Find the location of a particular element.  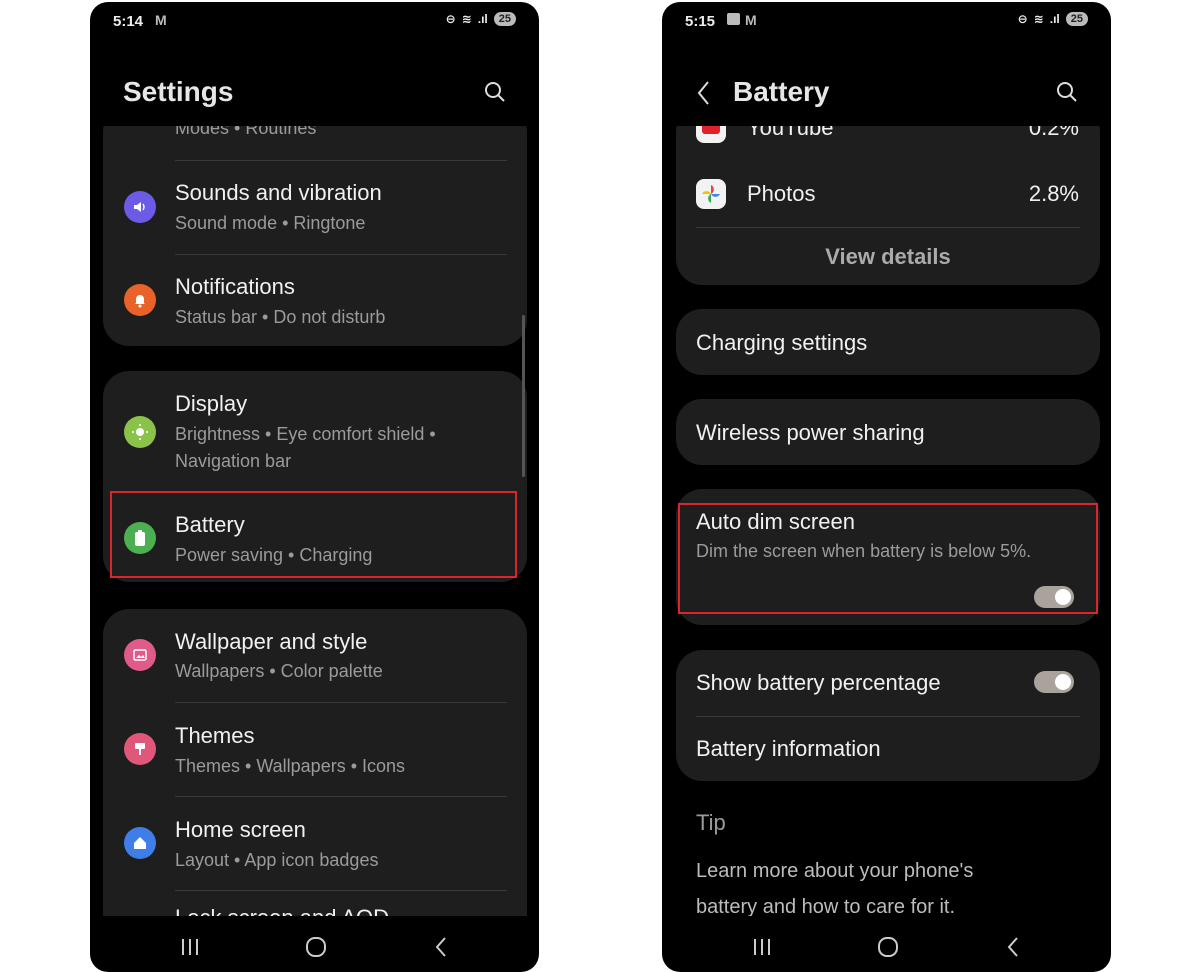

tip-line-2: battery and how to care for it. is located at coordinates (825, 906).